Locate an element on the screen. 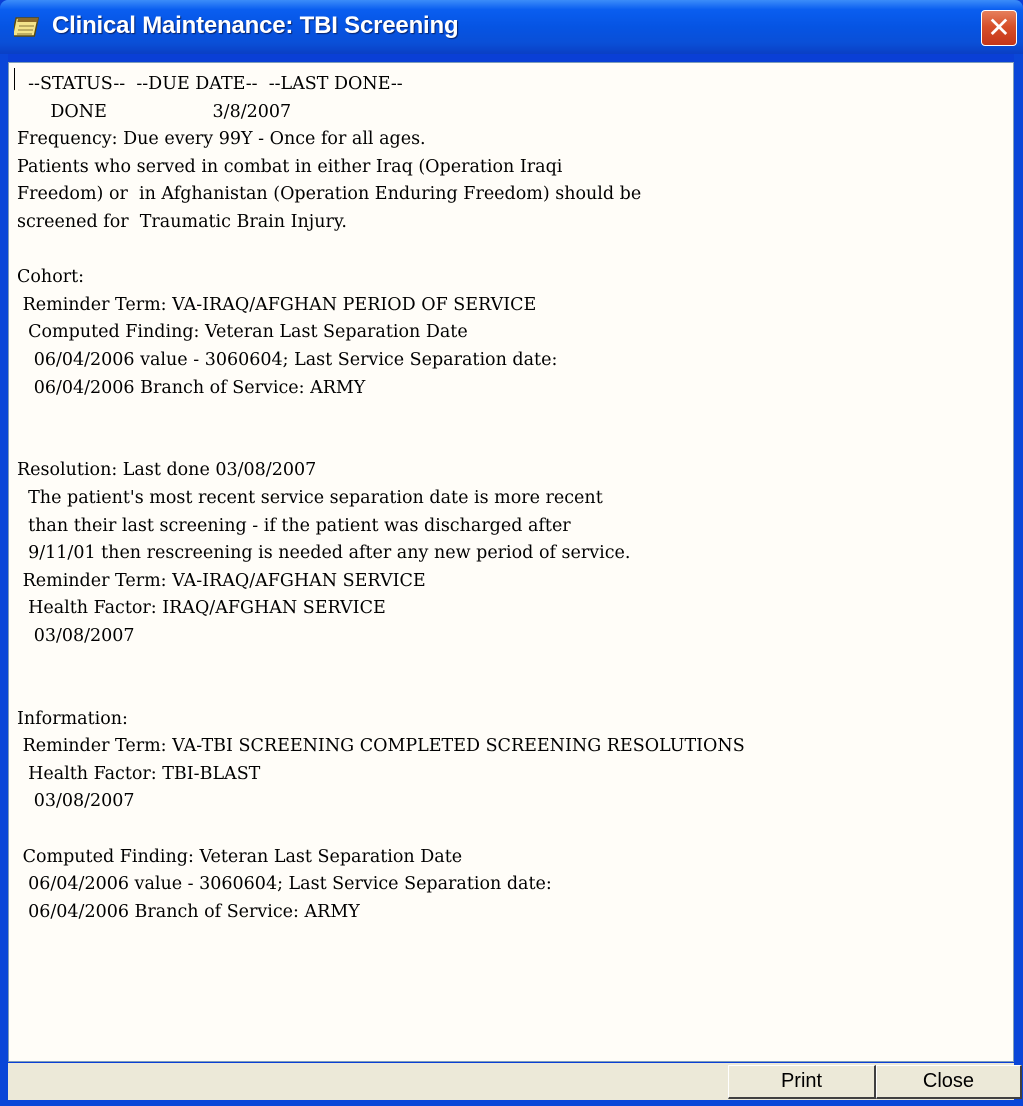  text-caret is located at coordinates (14, 79).